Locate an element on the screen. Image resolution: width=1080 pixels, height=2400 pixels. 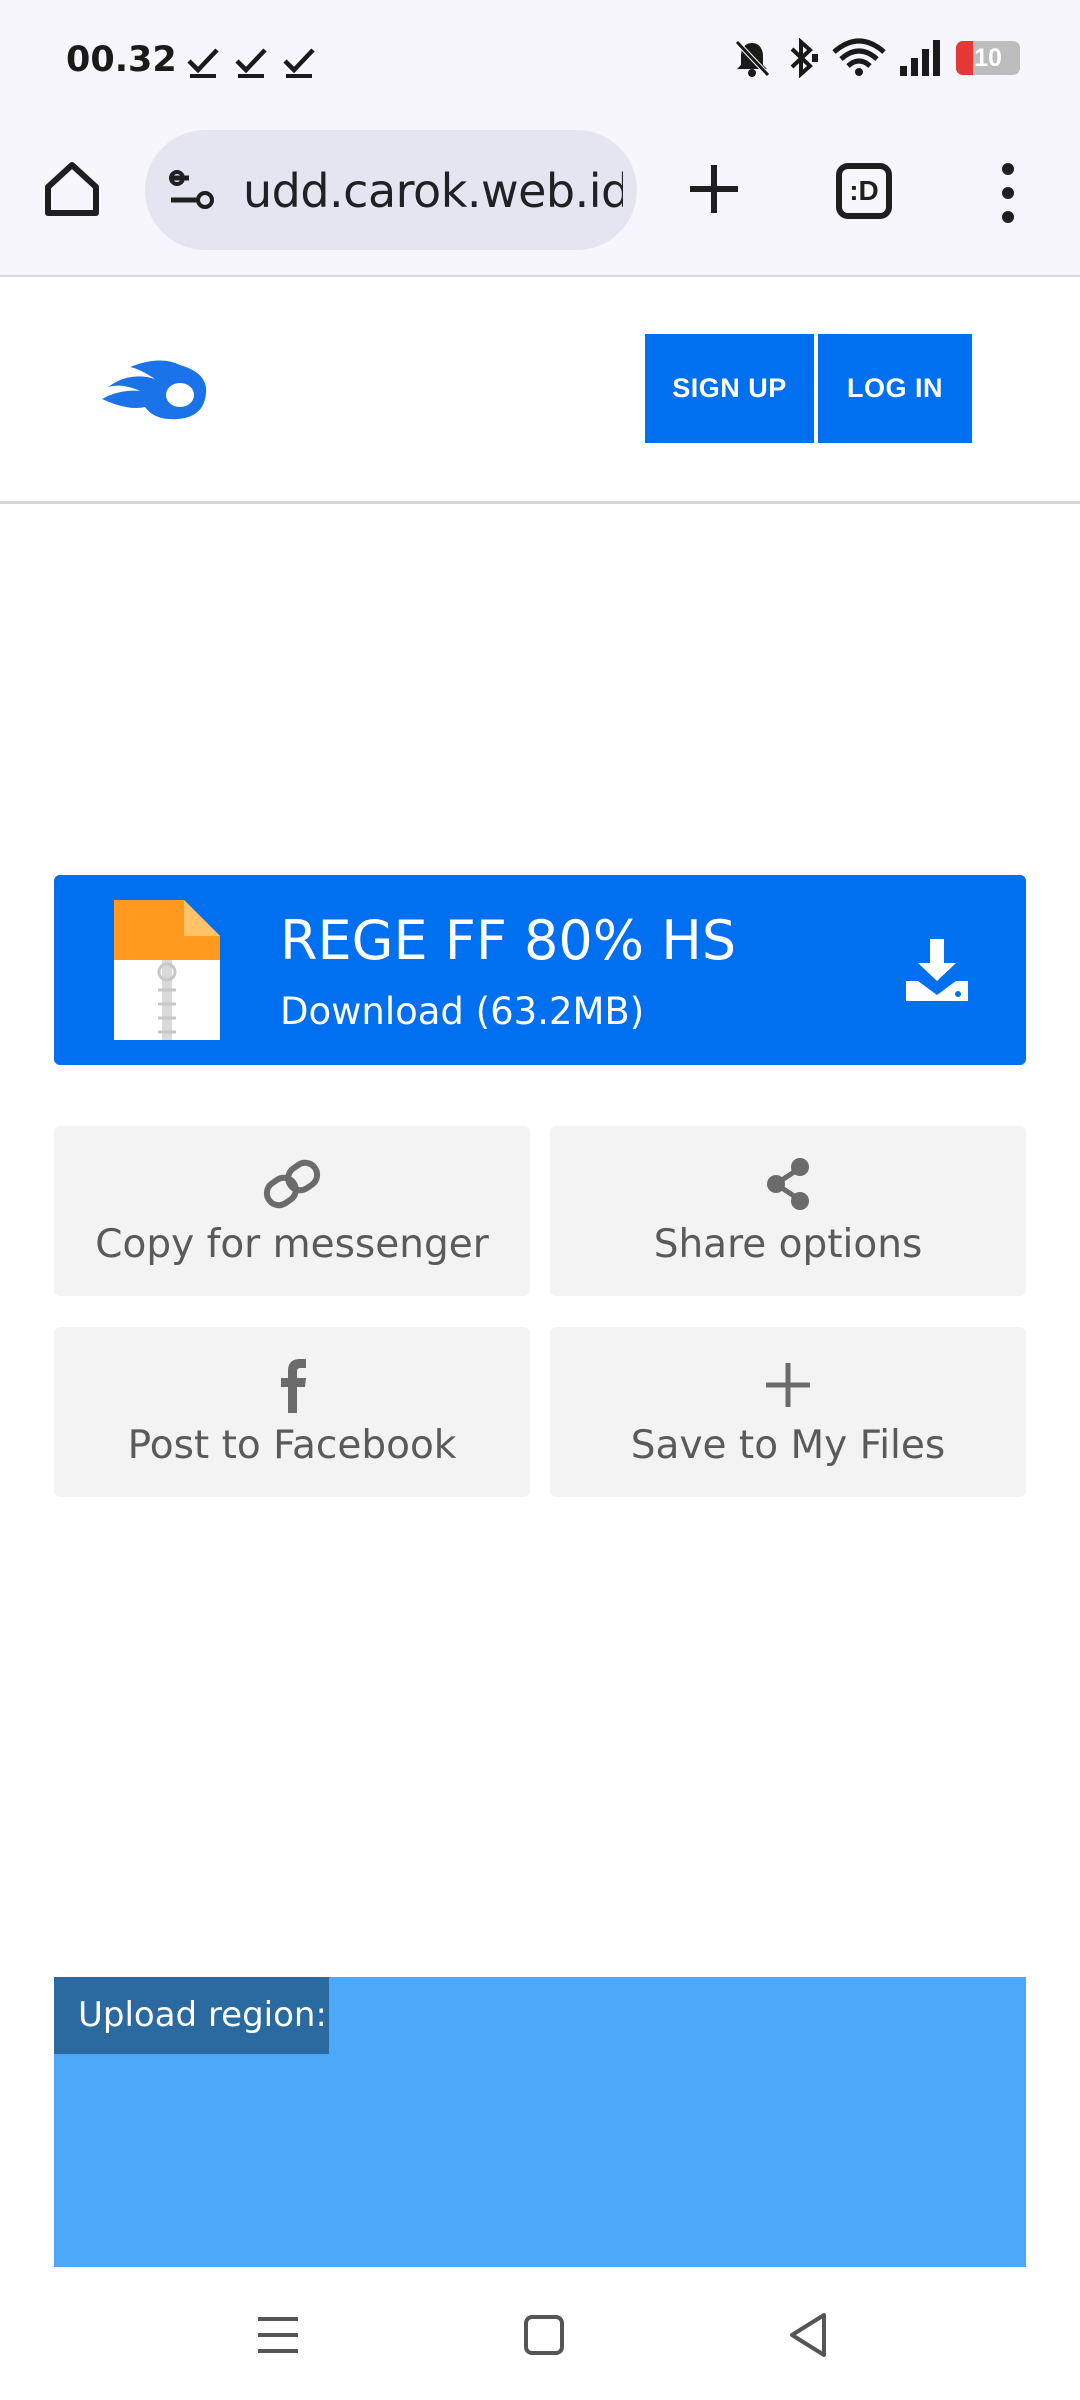
wifi-icon is located at coordinates (859, 57).